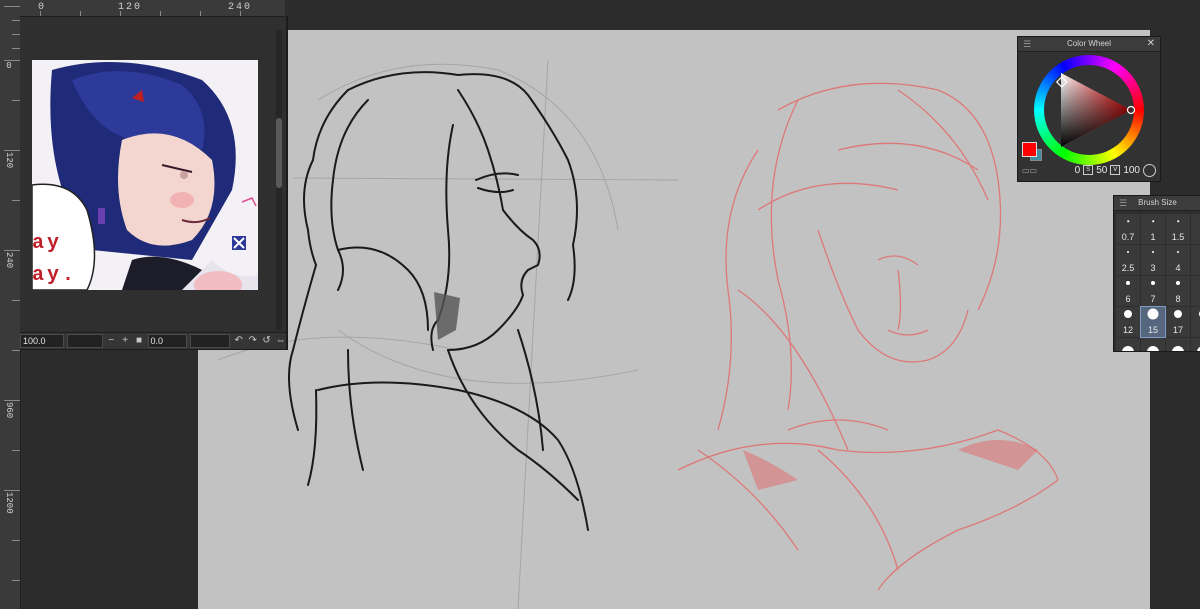  What do you see at coordinates (1153, 268) in the screenshot?
I see `brush-size-label: 3` at bounding box center [1153, 268].